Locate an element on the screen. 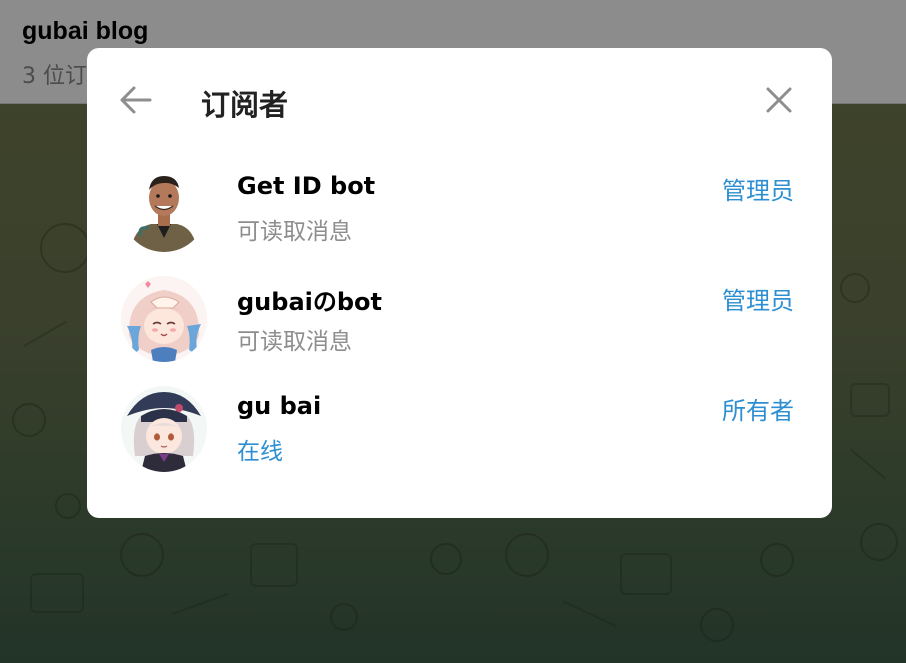 This screenshot has width=906, height=663. member-row-get-id-bot: Get ID bot 可读取消息 管理员 is located at coordinates (459, 221).